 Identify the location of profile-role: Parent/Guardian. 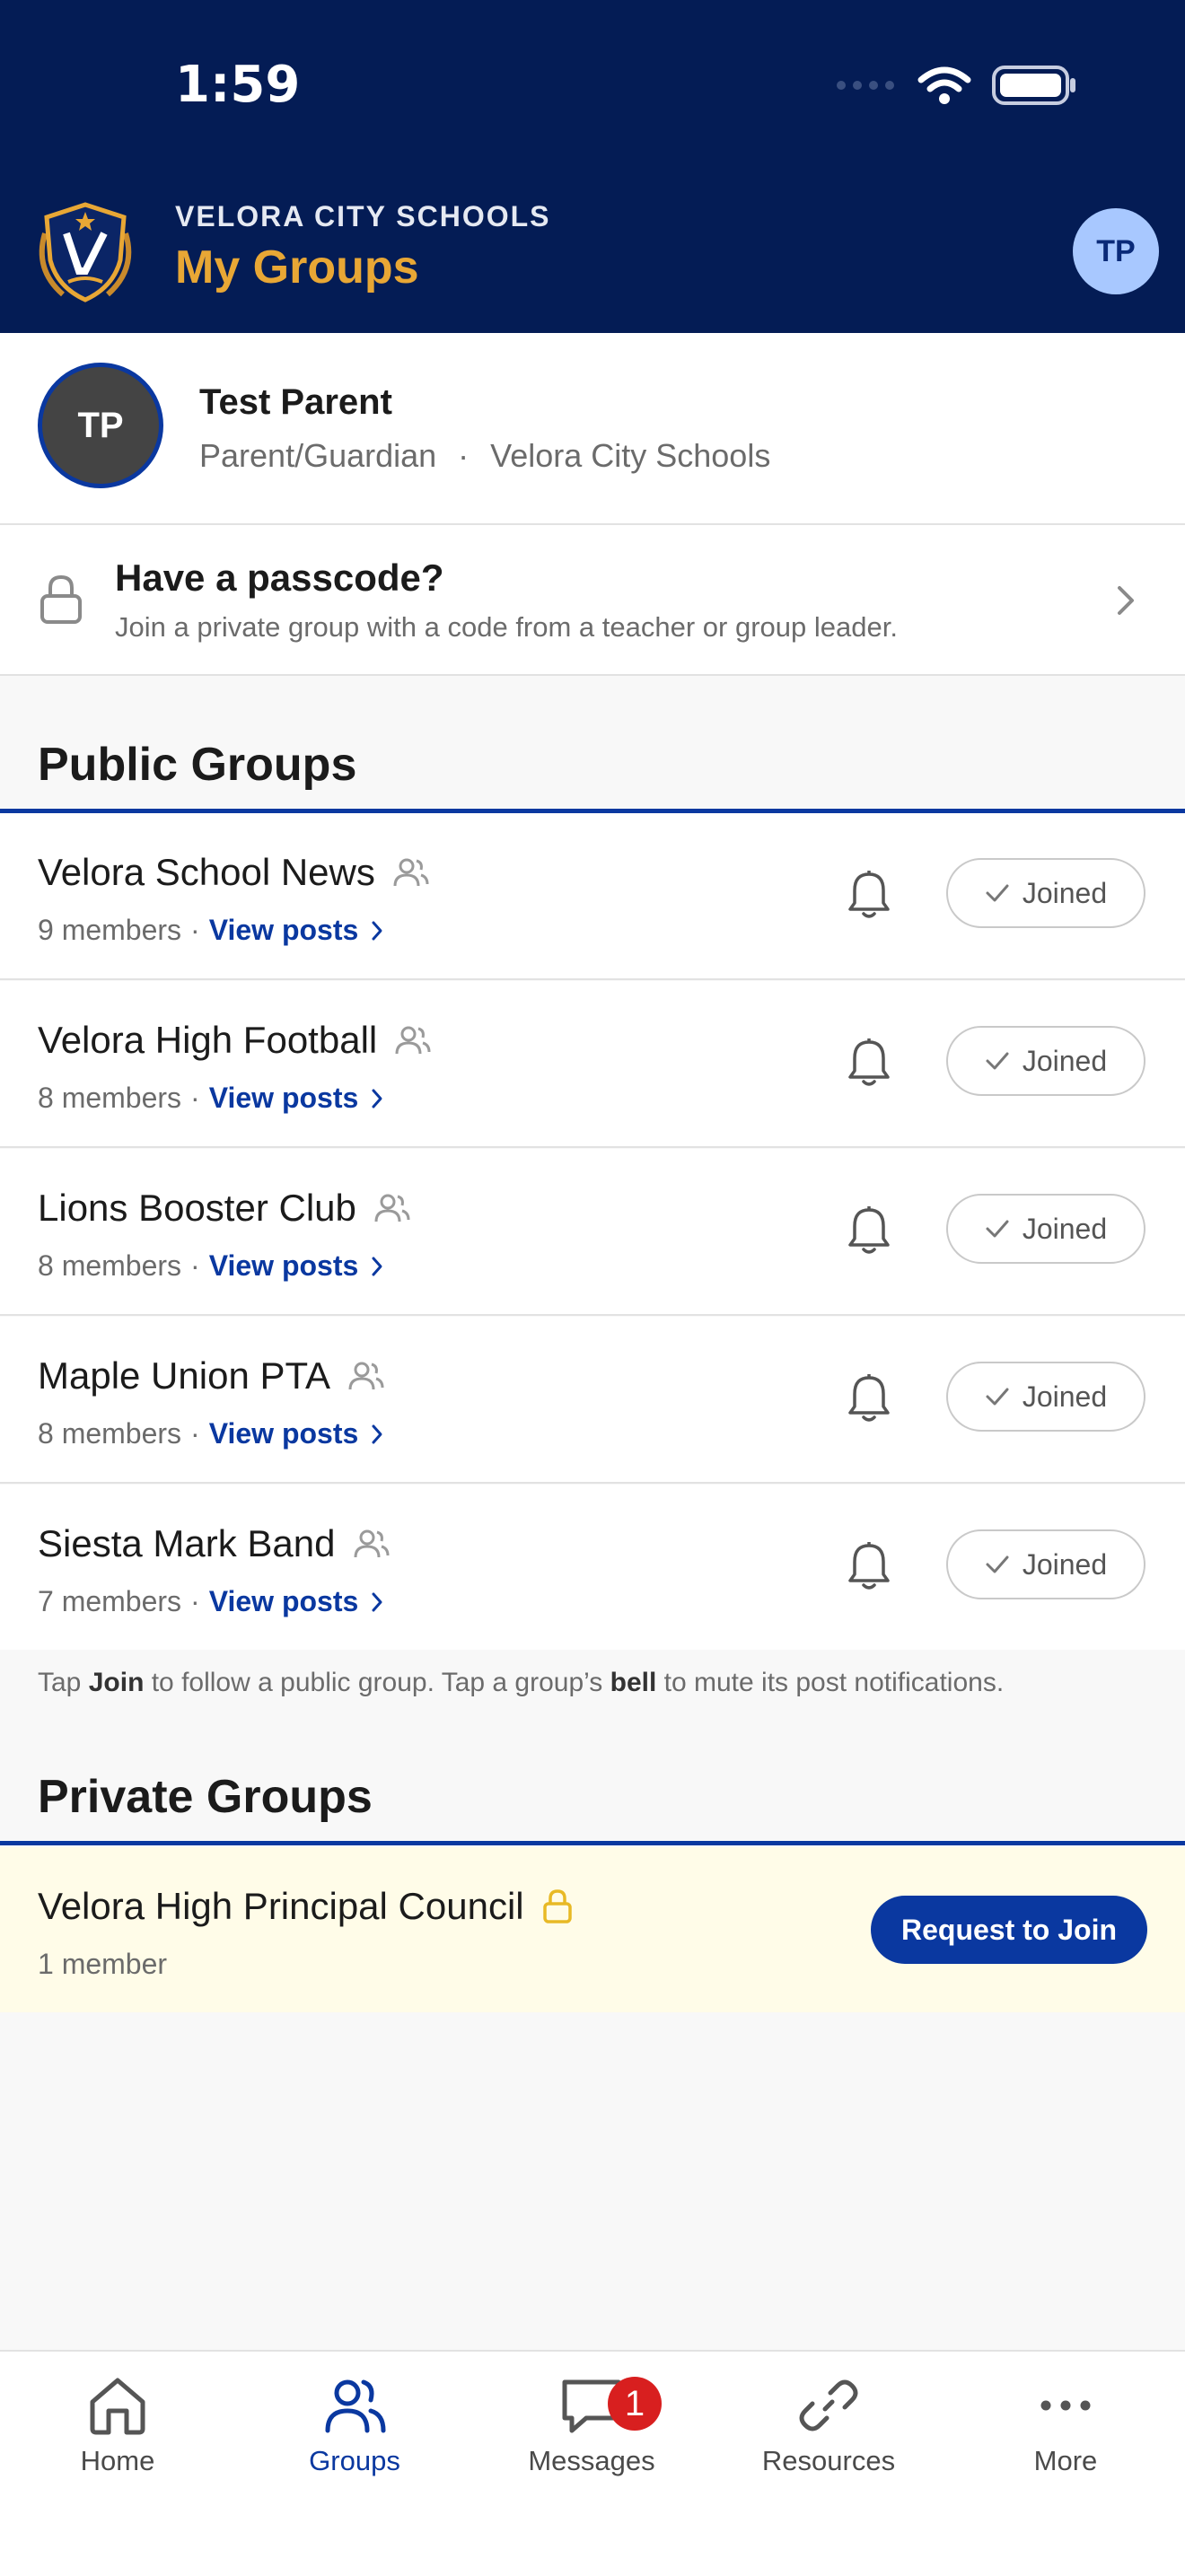
(318, 455).